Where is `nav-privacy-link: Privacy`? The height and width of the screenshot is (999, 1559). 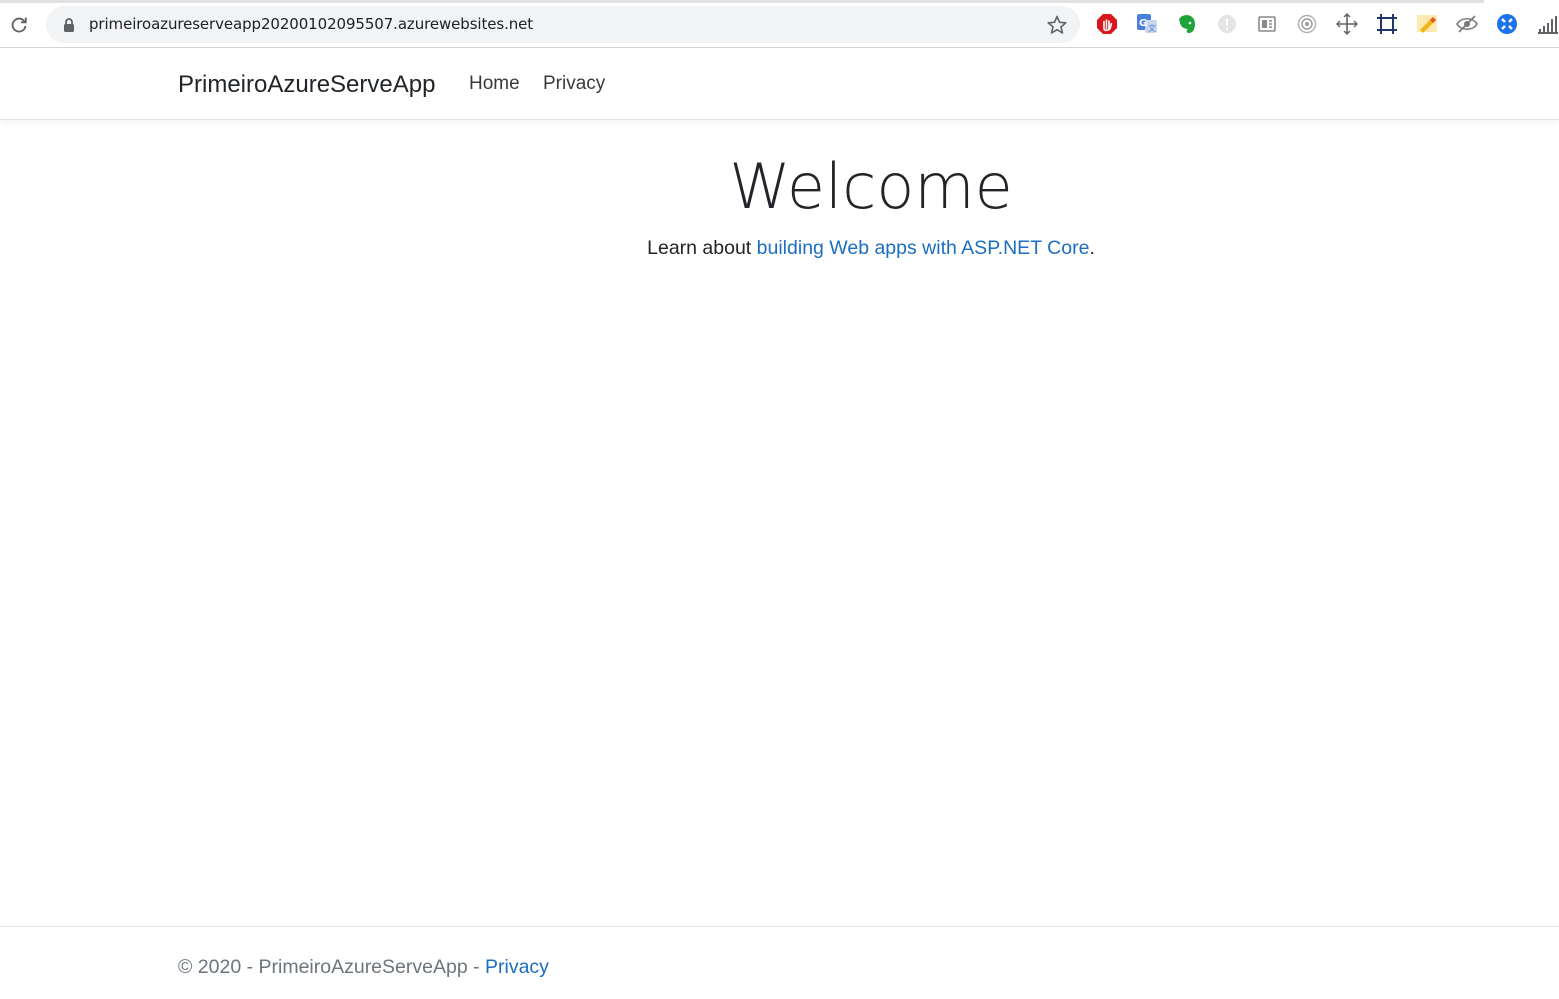 nav-privacy-link: Privacy is located at coordinates (574, 84).